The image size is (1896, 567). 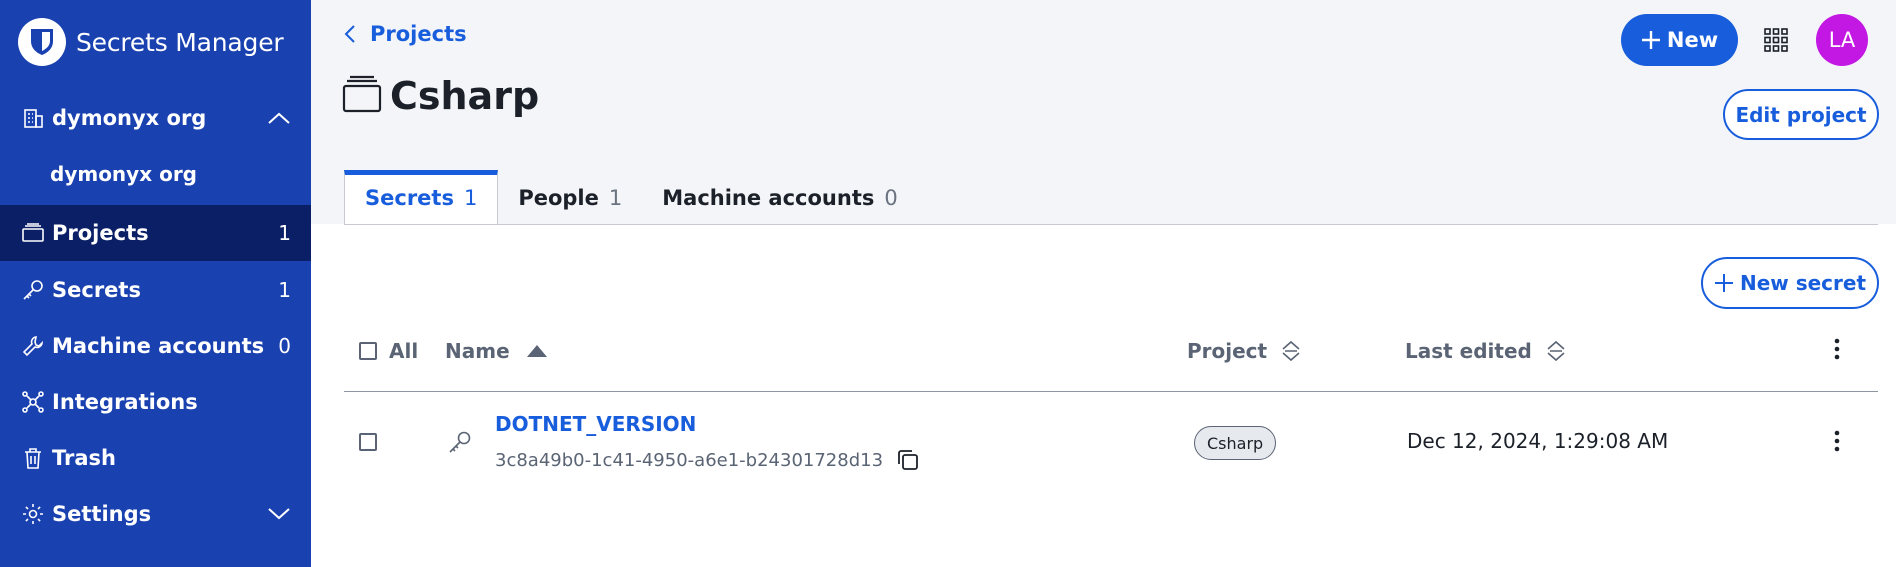 I want to click on sidebar-org-label: dymonyx org, so click(x=129, y=118).